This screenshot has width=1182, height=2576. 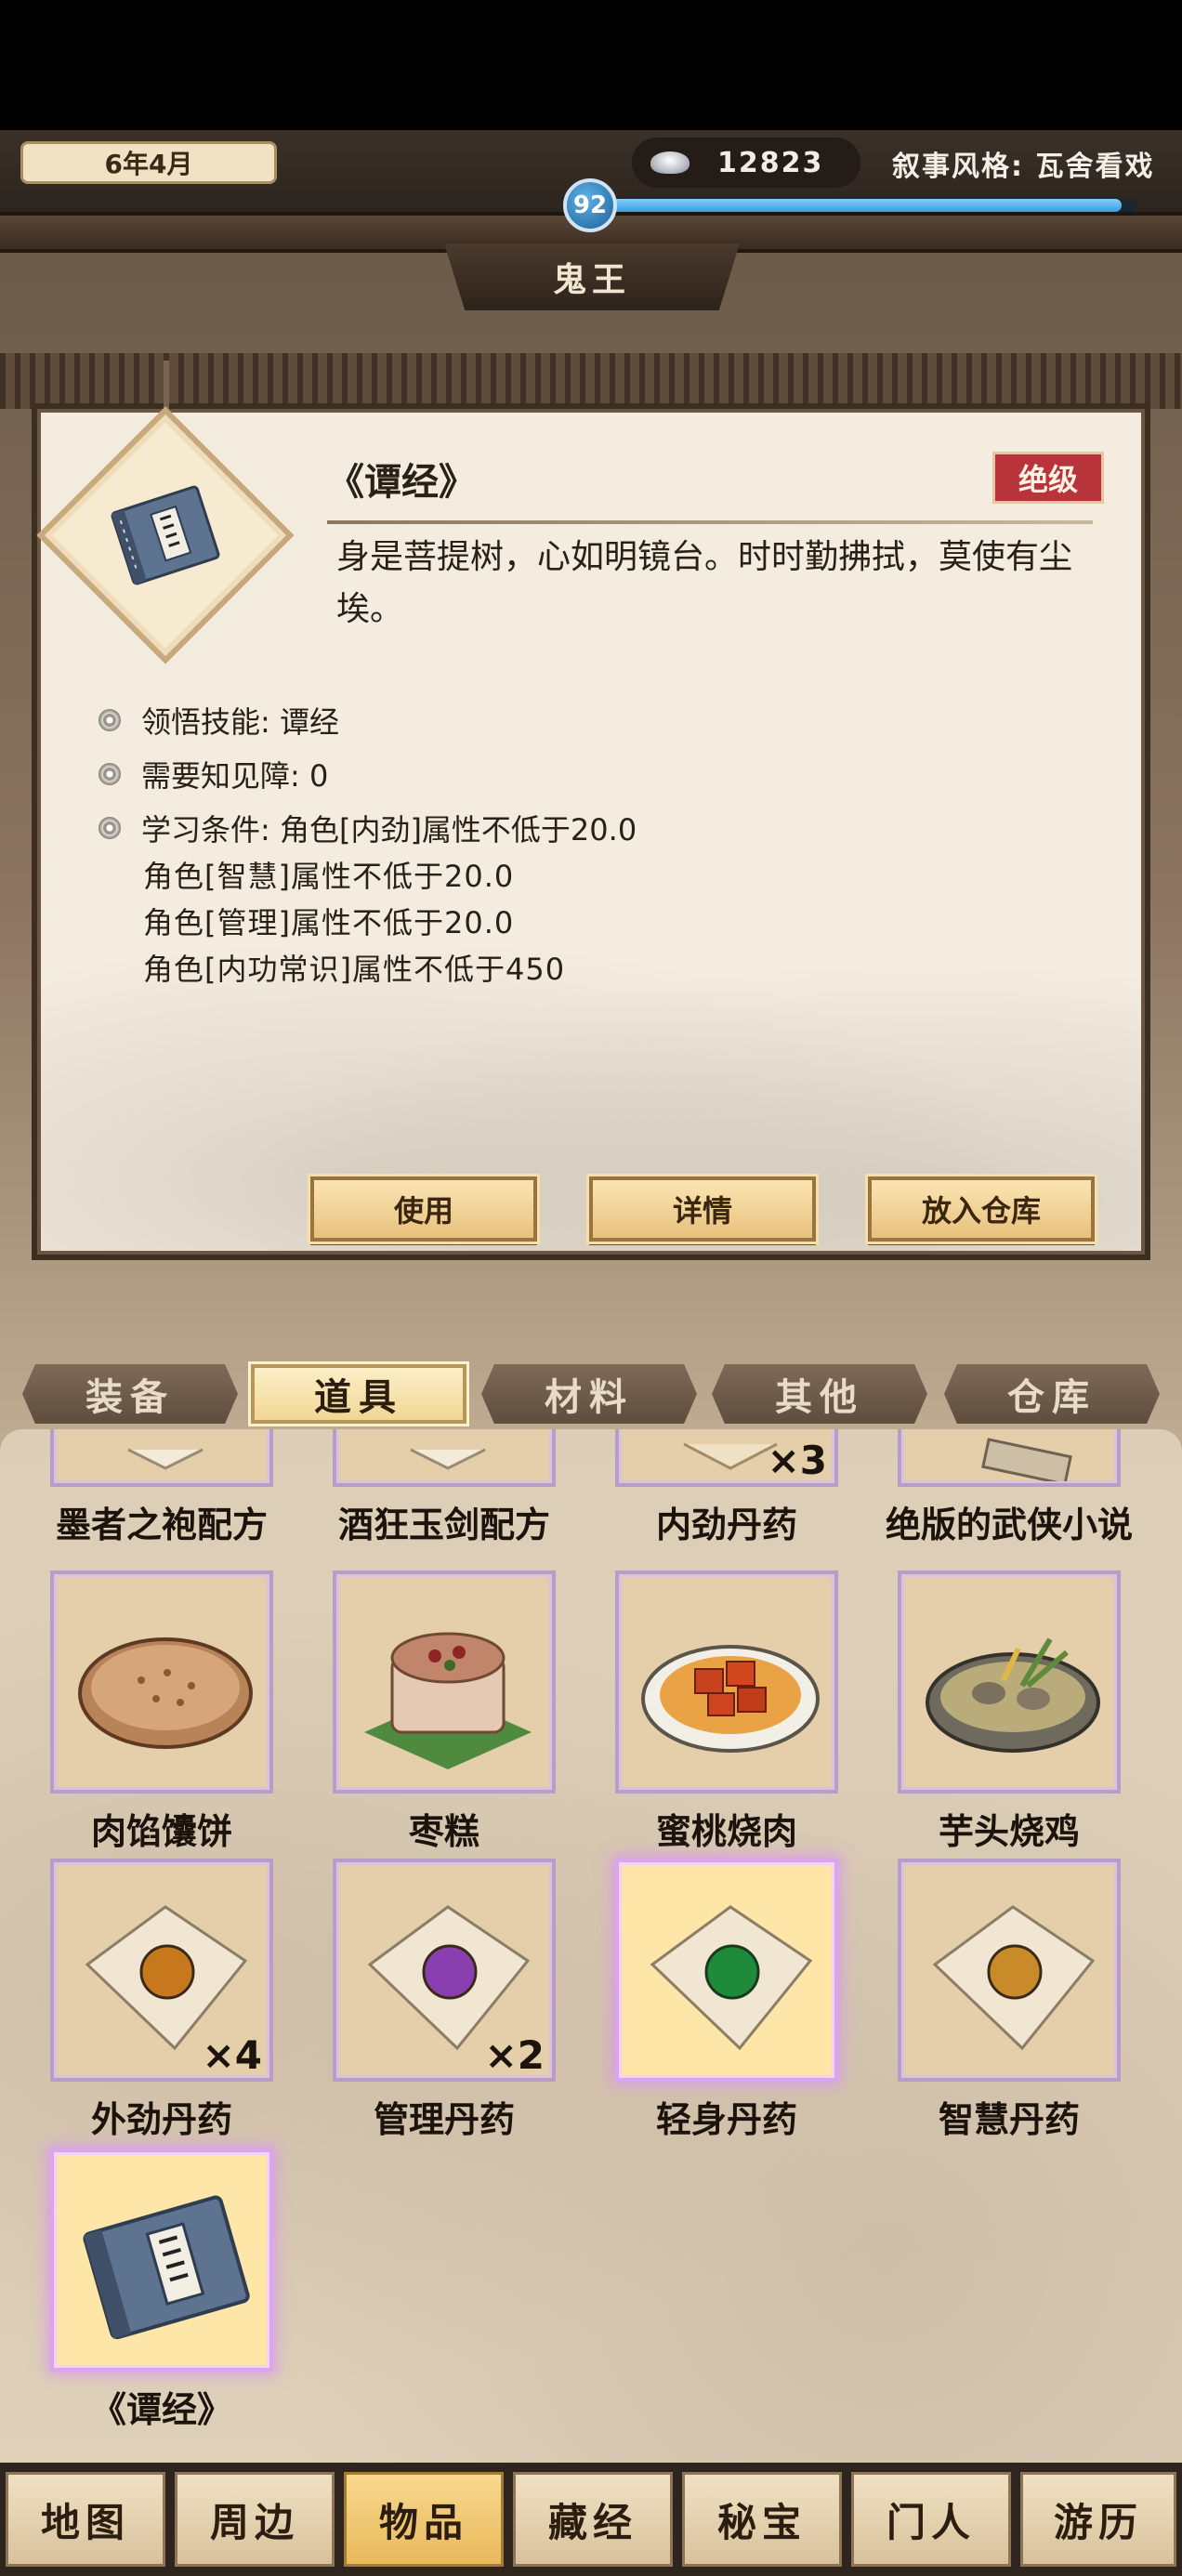 What do you see at coordinates (1009, 1525) in the screenshot?
I see `item-label: 绝版的武侠小说` at bounding box center [1009, 1525].